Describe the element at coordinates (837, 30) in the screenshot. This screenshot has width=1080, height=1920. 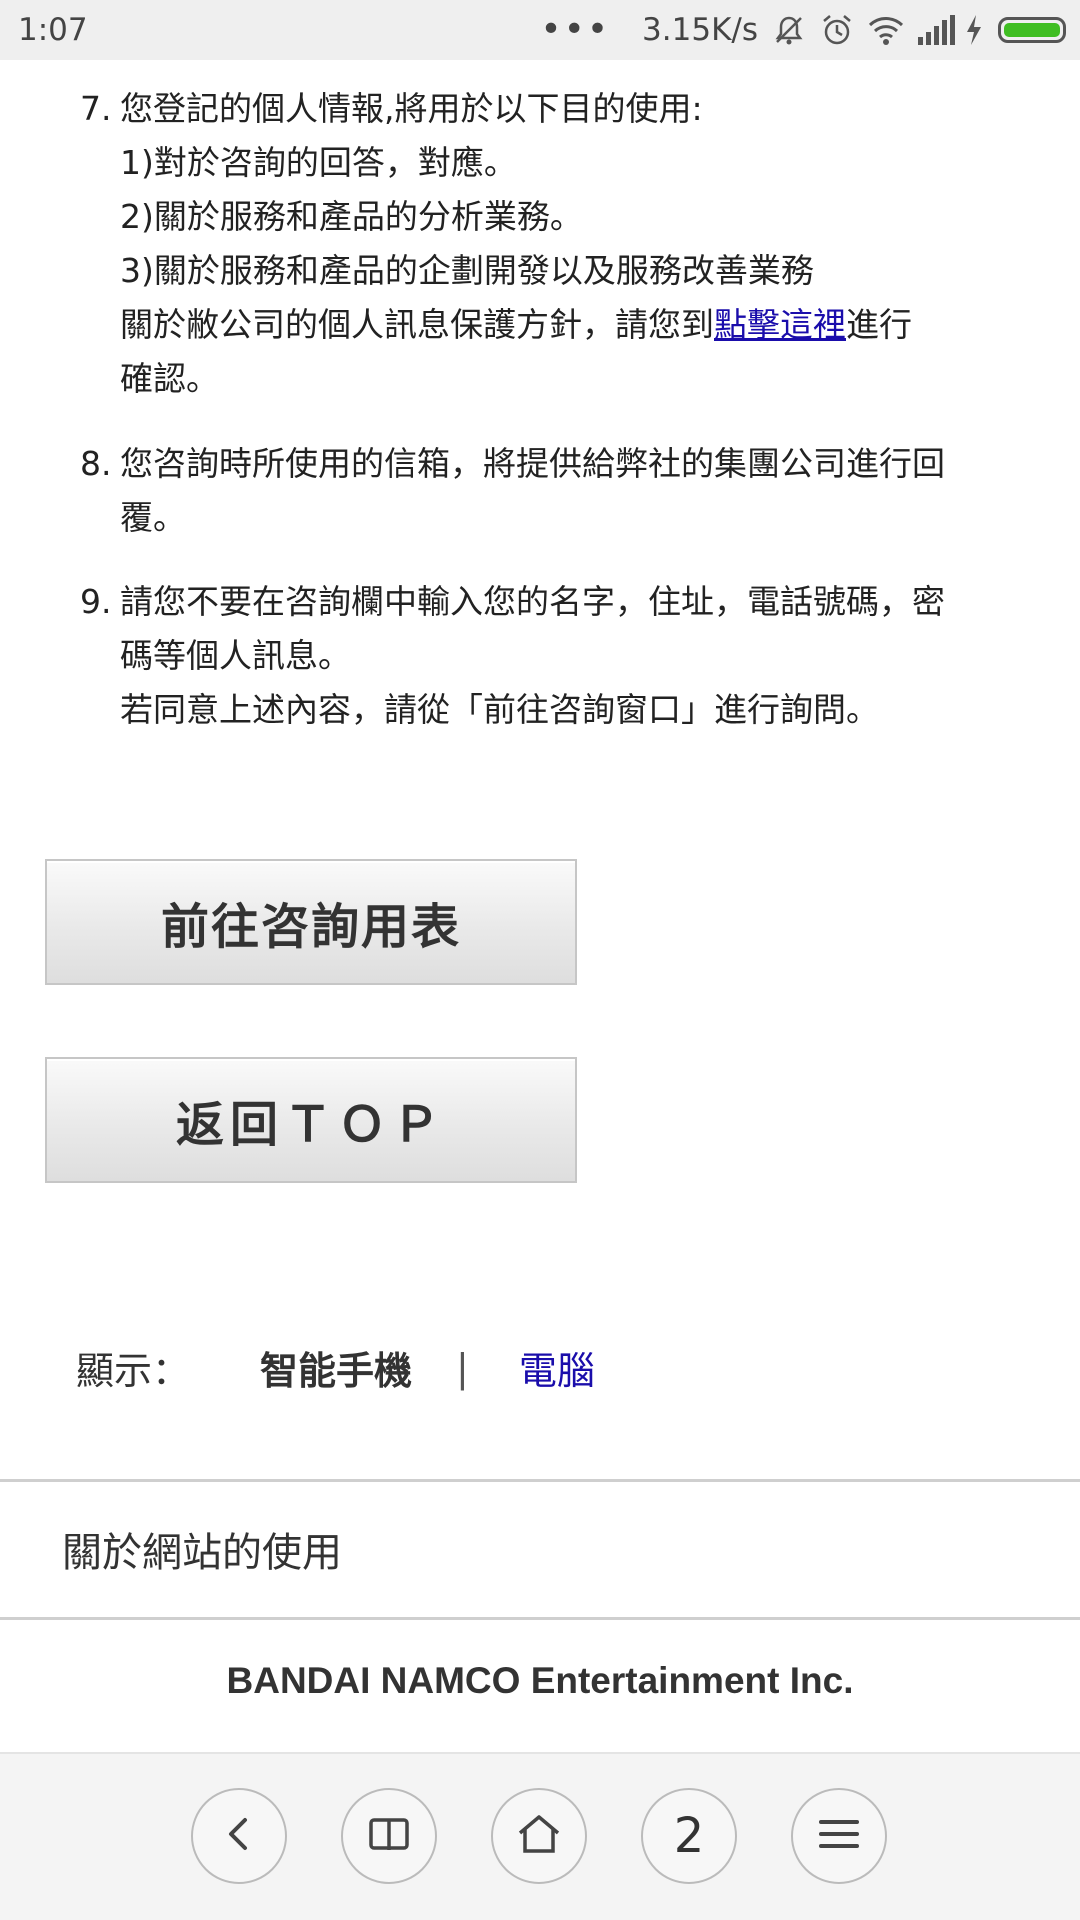
I see `alarm-icon` at that location.